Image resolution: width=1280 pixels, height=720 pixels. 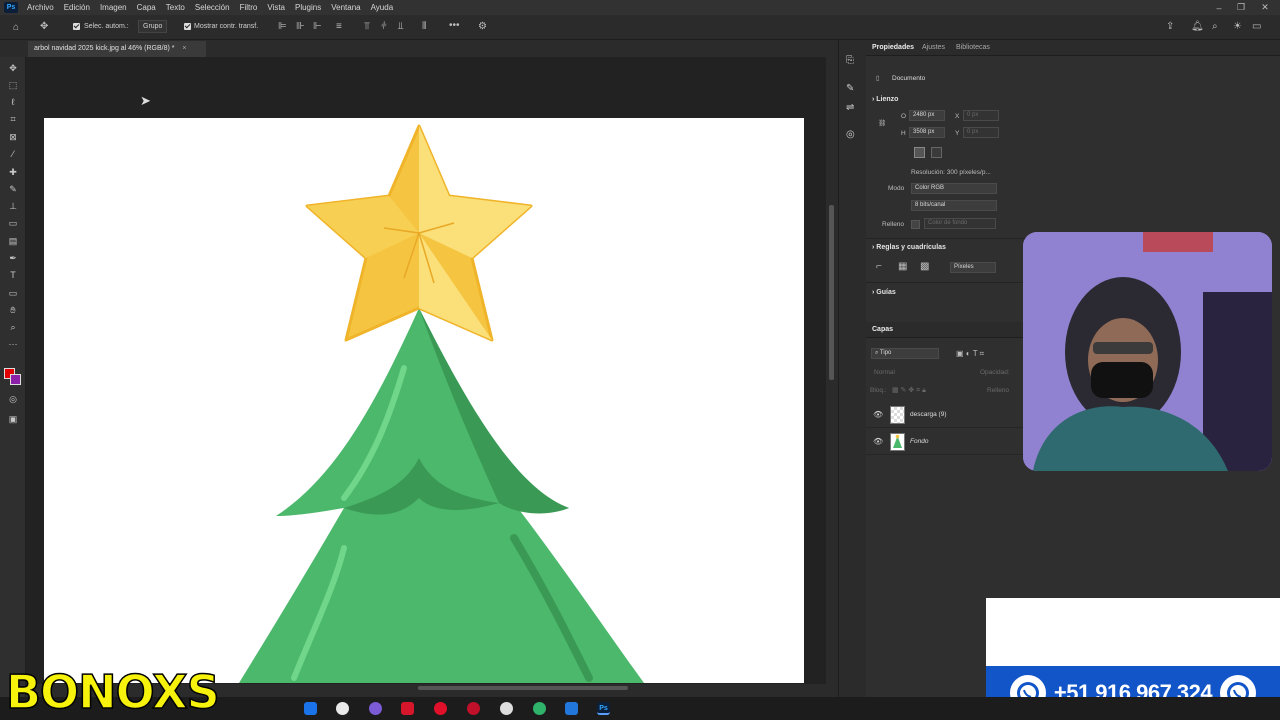 What do you see at coordinates (454, 26) in the screenshot?
I see `more-options-icon: •••` at bounding box center [454, 26].